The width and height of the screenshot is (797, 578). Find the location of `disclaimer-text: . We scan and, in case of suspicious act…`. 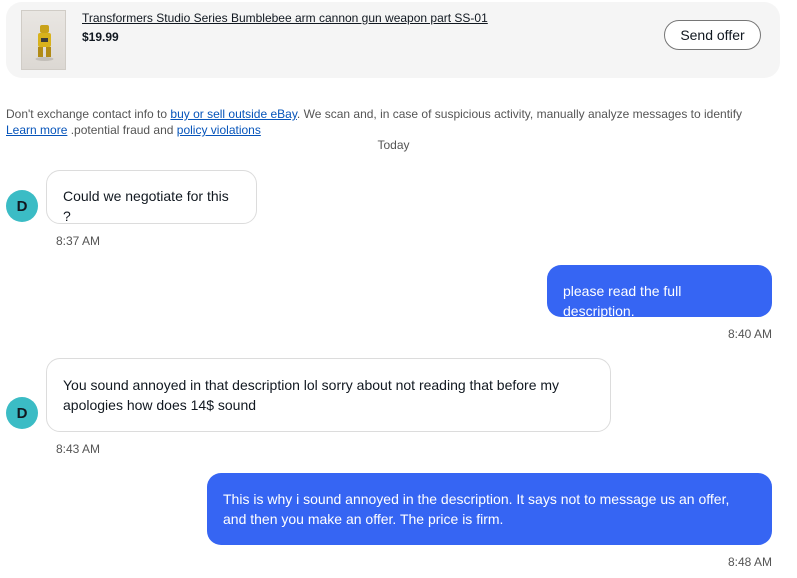

disclaimer-text: . We scan and, in case of suspicious act… is located at coordinates (519, 114).